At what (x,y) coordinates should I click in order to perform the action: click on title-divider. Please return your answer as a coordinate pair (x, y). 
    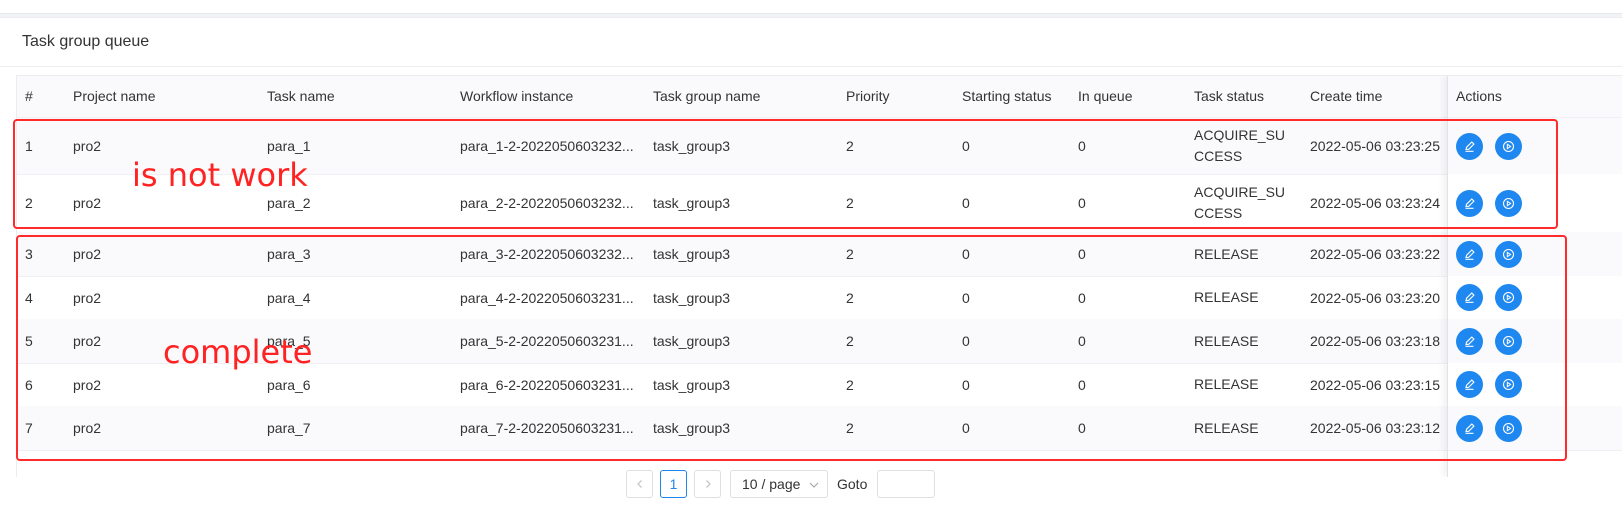
    Looking at the image, I should click on (811, 66).